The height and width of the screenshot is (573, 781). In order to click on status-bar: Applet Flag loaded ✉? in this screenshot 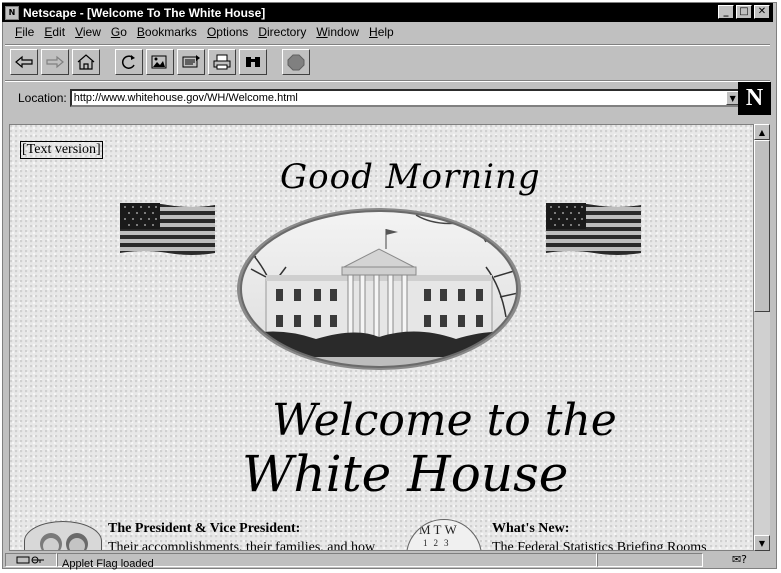, I will do `click(389, 561)`.